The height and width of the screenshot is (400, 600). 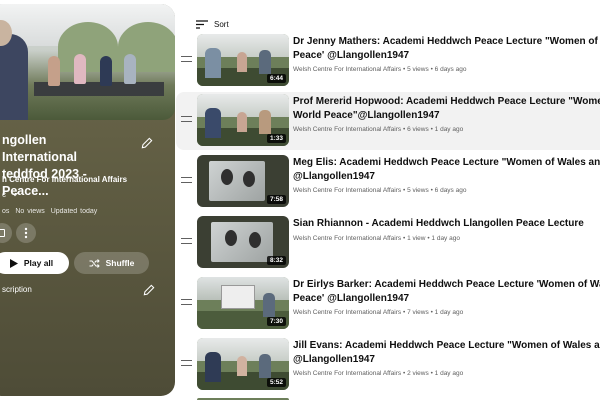 I want to click on video-thumbnail: 5:52, so click(x=243, y=364).